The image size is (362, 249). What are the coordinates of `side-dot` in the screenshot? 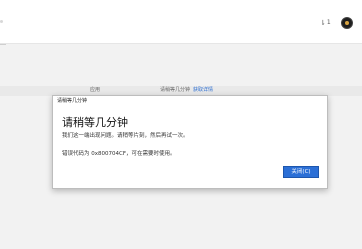 It's located at (1, 21).